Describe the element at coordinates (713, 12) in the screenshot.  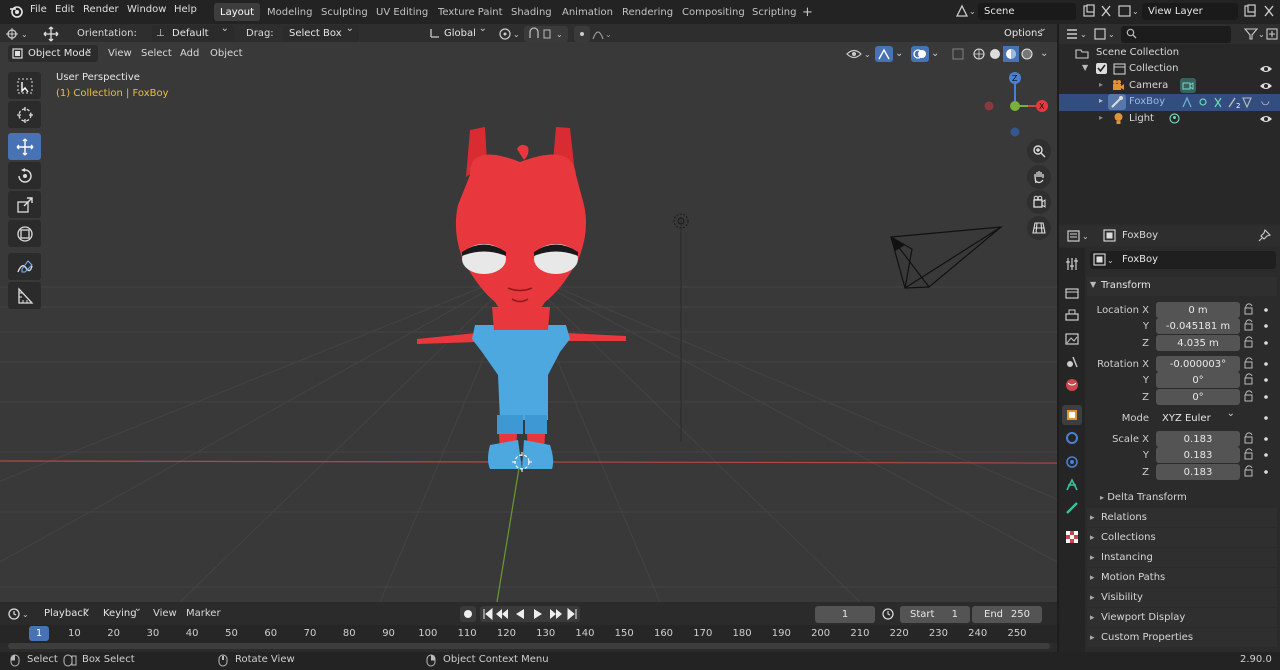
I see `tab-compositing: Compositing` at that location.